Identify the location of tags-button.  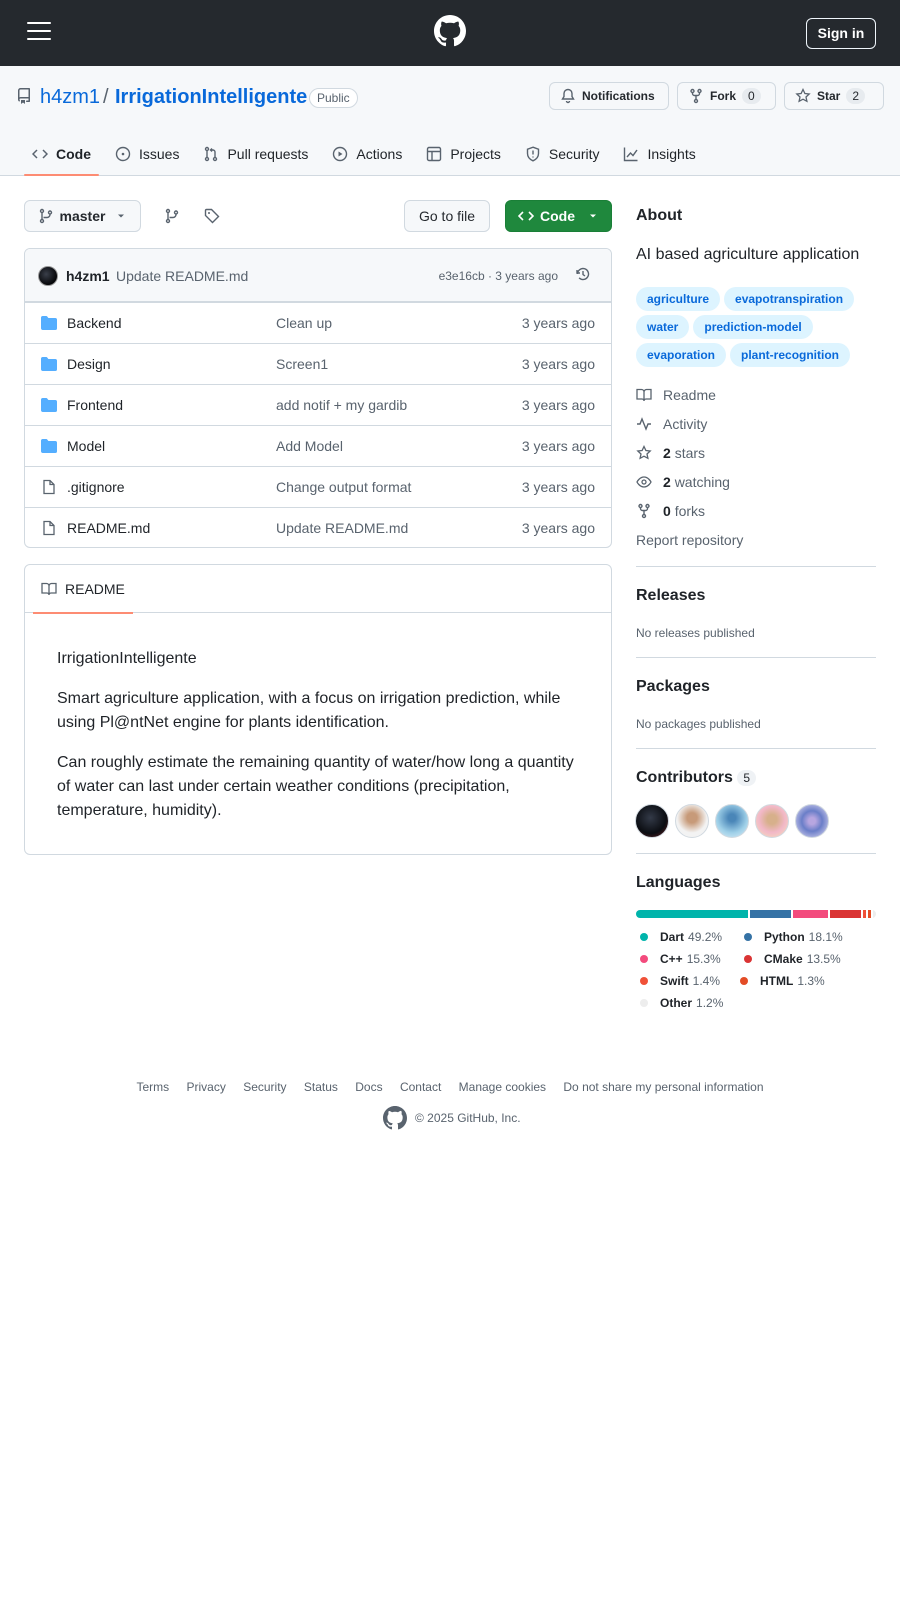
(212, 216).